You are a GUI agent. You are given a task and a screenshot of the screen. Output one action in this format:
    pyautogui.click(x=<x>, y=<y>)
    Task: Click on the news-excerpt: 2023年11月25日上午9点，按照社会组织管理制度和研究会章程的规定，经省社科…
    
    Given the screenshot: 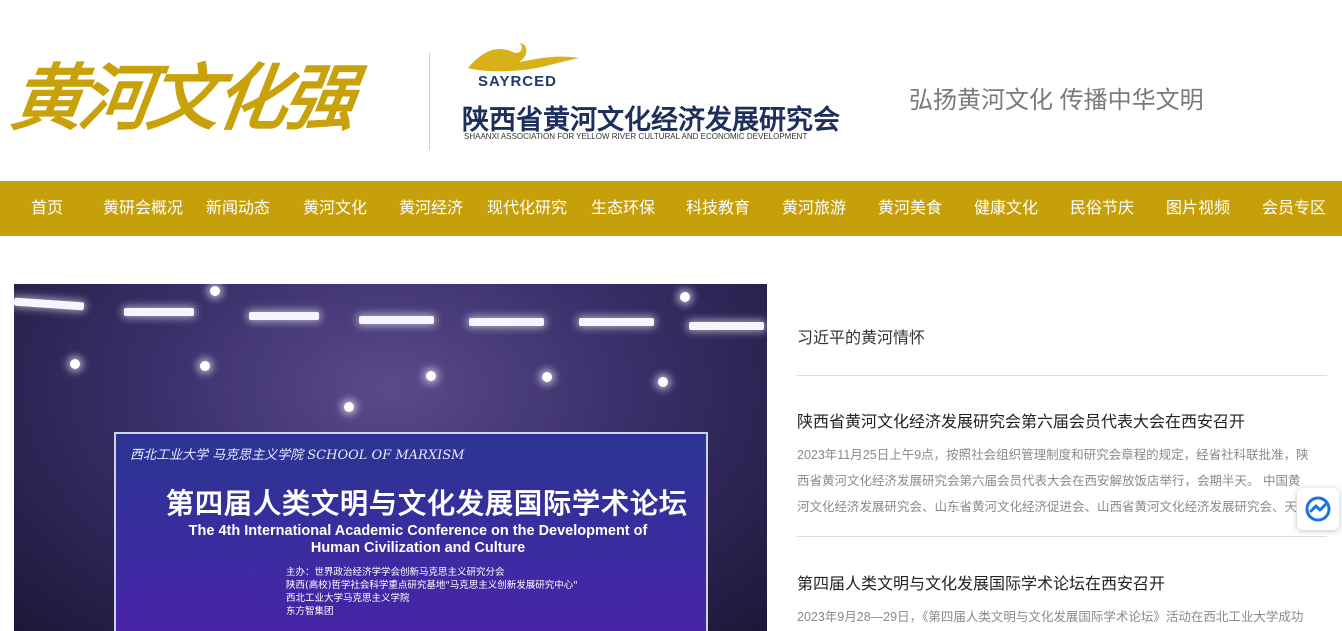 What is the action you would take?
    pyautogui.click(x=1053, y=481)
    